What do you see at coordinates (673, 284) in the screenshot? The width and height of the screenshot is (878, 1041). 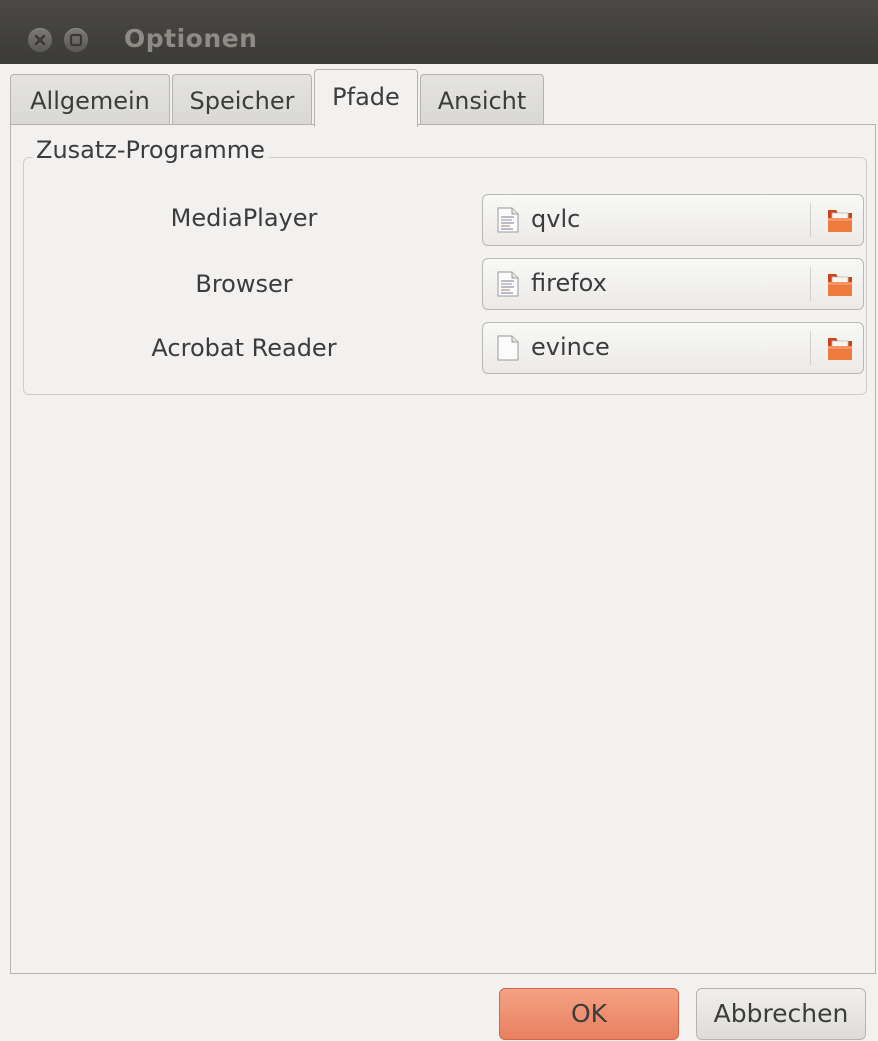 I see `browser-path-field: firefox` at bounding box center [673, 284].